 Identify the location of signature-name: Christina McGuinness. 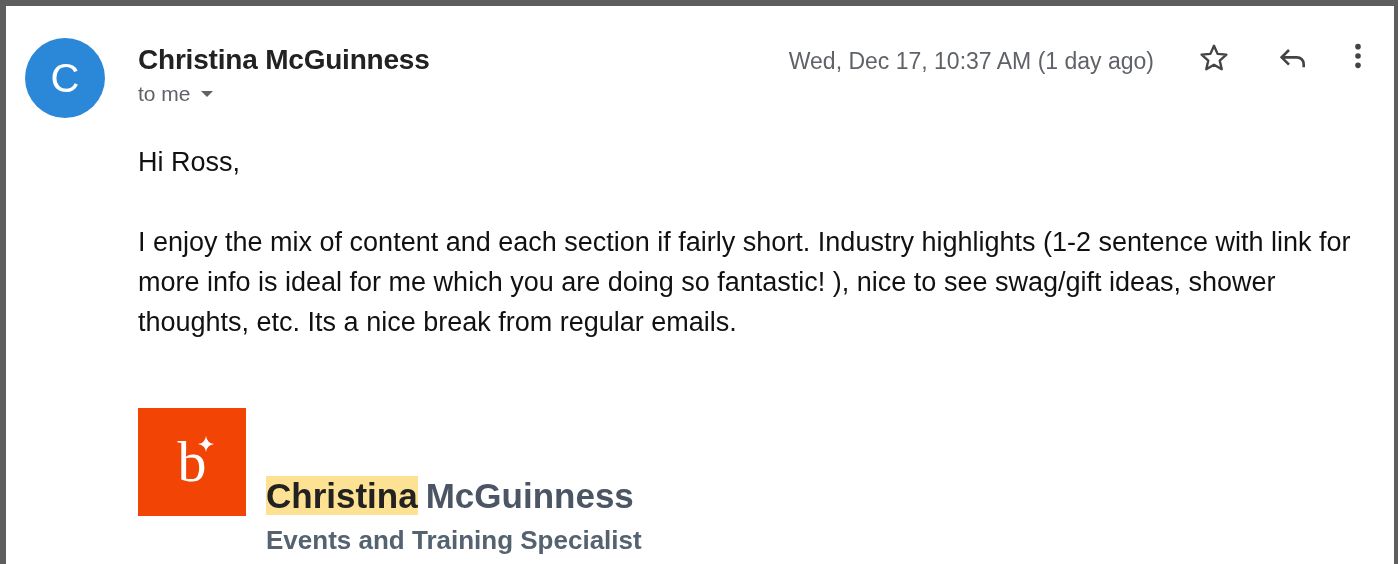
(450, 496).